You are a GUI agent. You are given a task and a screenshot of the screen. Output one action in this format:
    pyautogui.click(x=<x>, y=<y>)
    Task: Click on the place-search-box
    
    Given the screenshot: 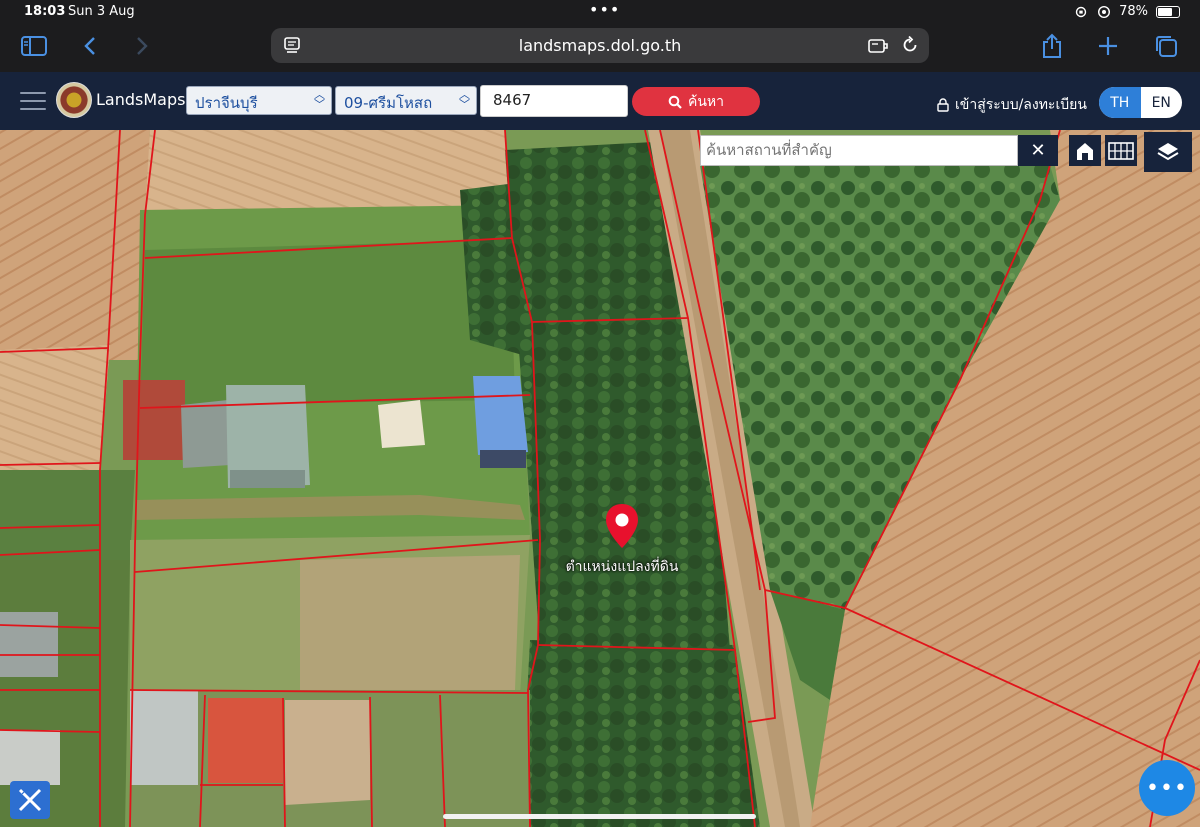 What is the action you would take?
    pyautogui.click(x=860, y=150)
    